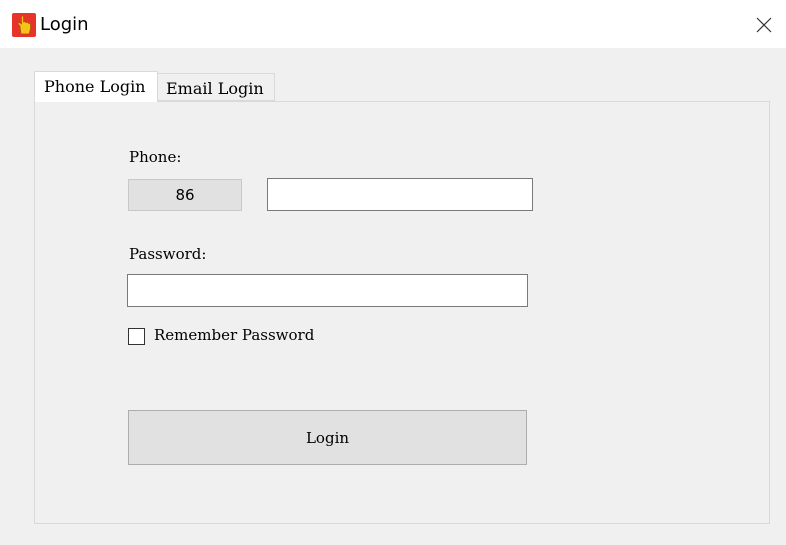  I want to click on remember-password-label: Remember Password, so click(234, 335).